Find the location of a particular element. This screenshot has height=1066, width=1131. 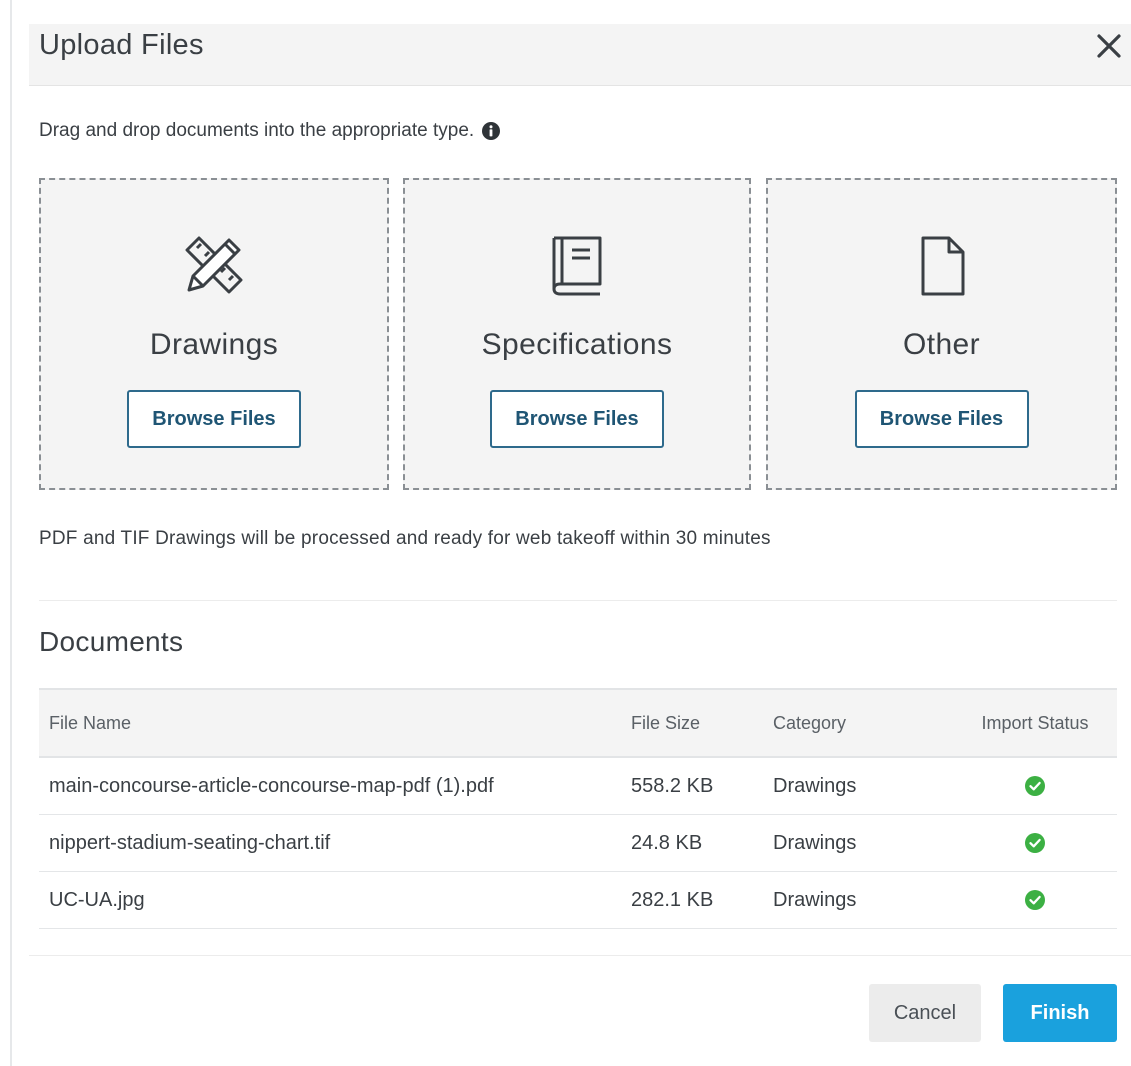

close-button is located at coordinates (1109, 46).